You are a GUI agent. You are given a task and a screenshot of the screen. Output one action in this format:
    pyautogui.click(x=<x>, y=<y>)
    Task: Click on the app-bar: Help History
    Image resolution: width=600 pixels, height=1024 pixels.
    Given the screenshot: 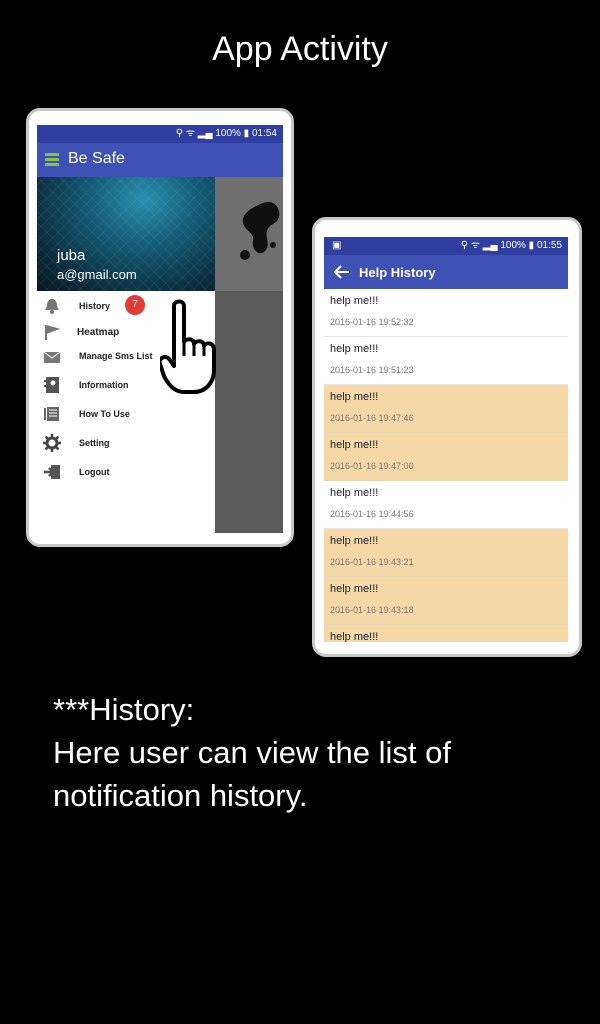 What is the action you would take?
    pyautogui.click(x=446, y=272)
    